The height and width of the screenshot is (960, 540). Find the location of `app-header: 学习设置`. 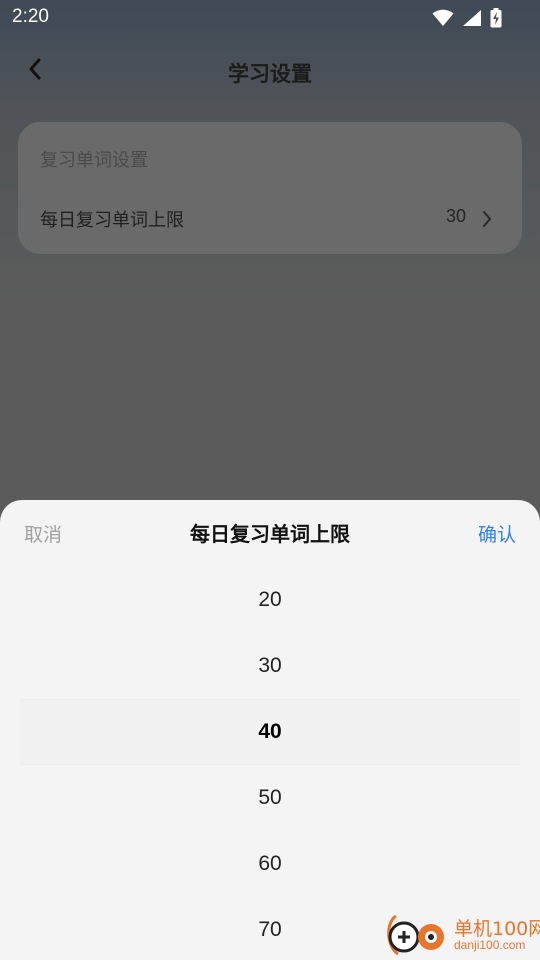

app-header: 学习设置 is located at coordinates (270, 72).